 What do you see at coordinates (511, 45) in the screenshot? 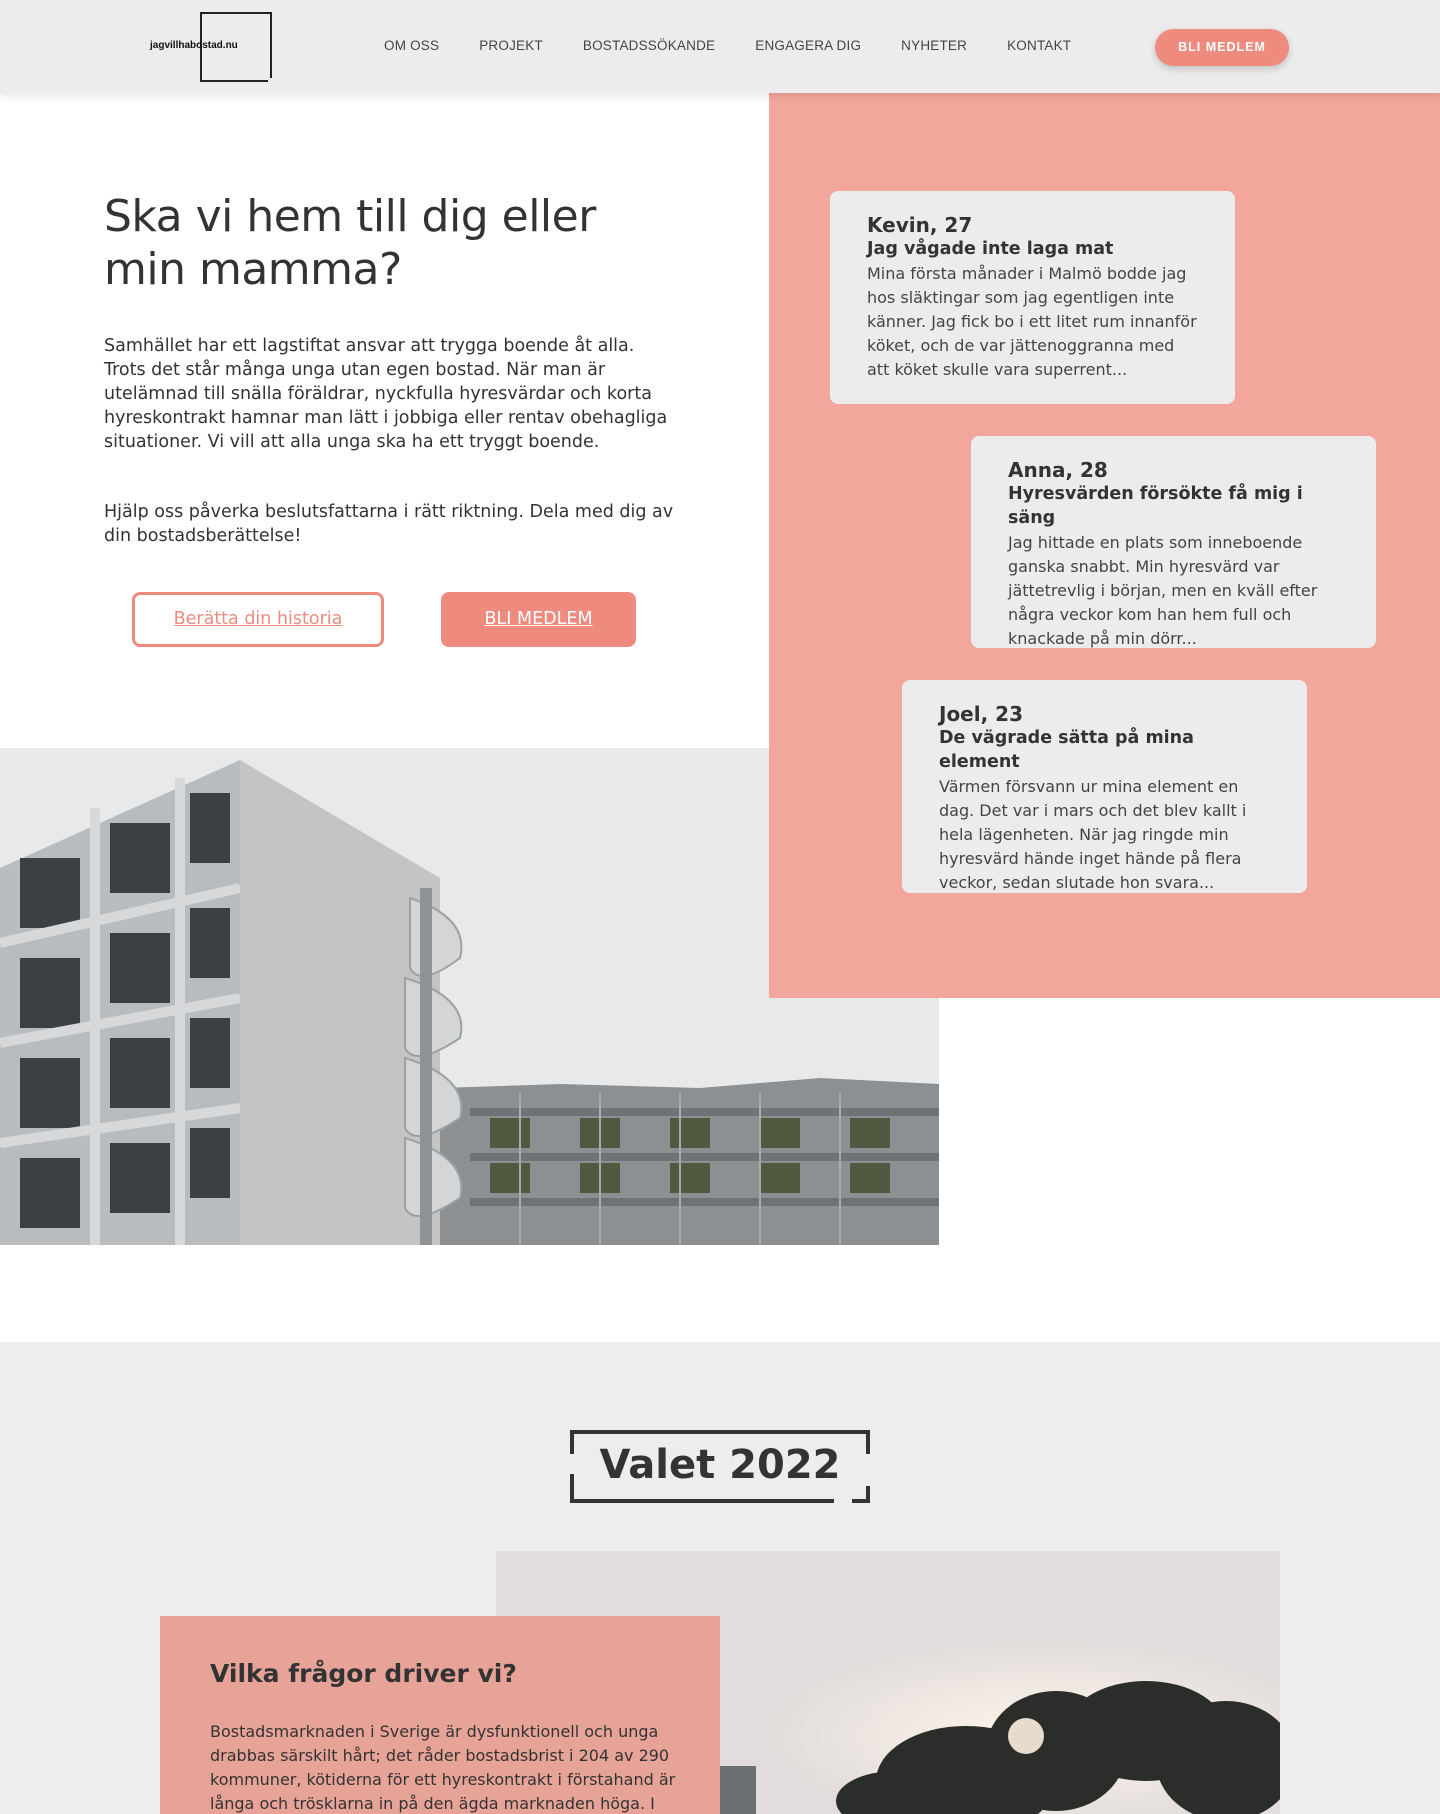
I see `nav-item-projekt: PROJEKT` at bounding box center [511, 45].